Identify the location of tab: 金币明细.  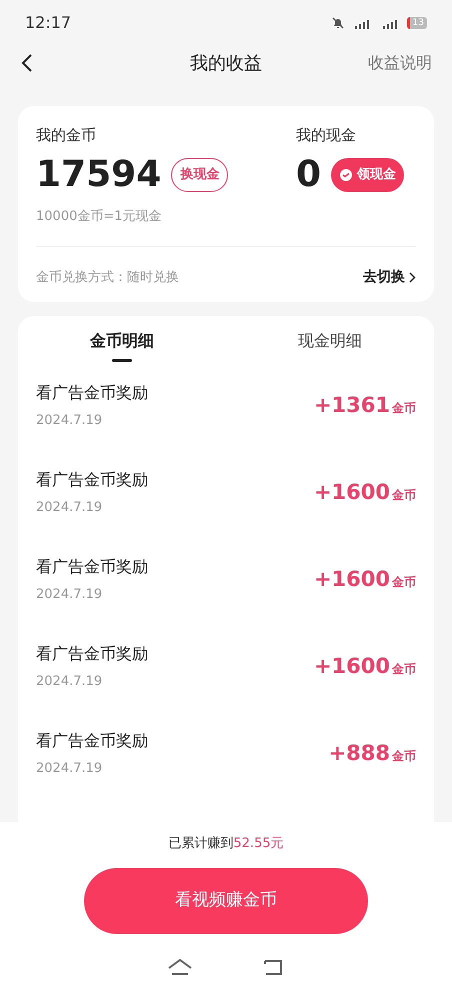
(122, 341).